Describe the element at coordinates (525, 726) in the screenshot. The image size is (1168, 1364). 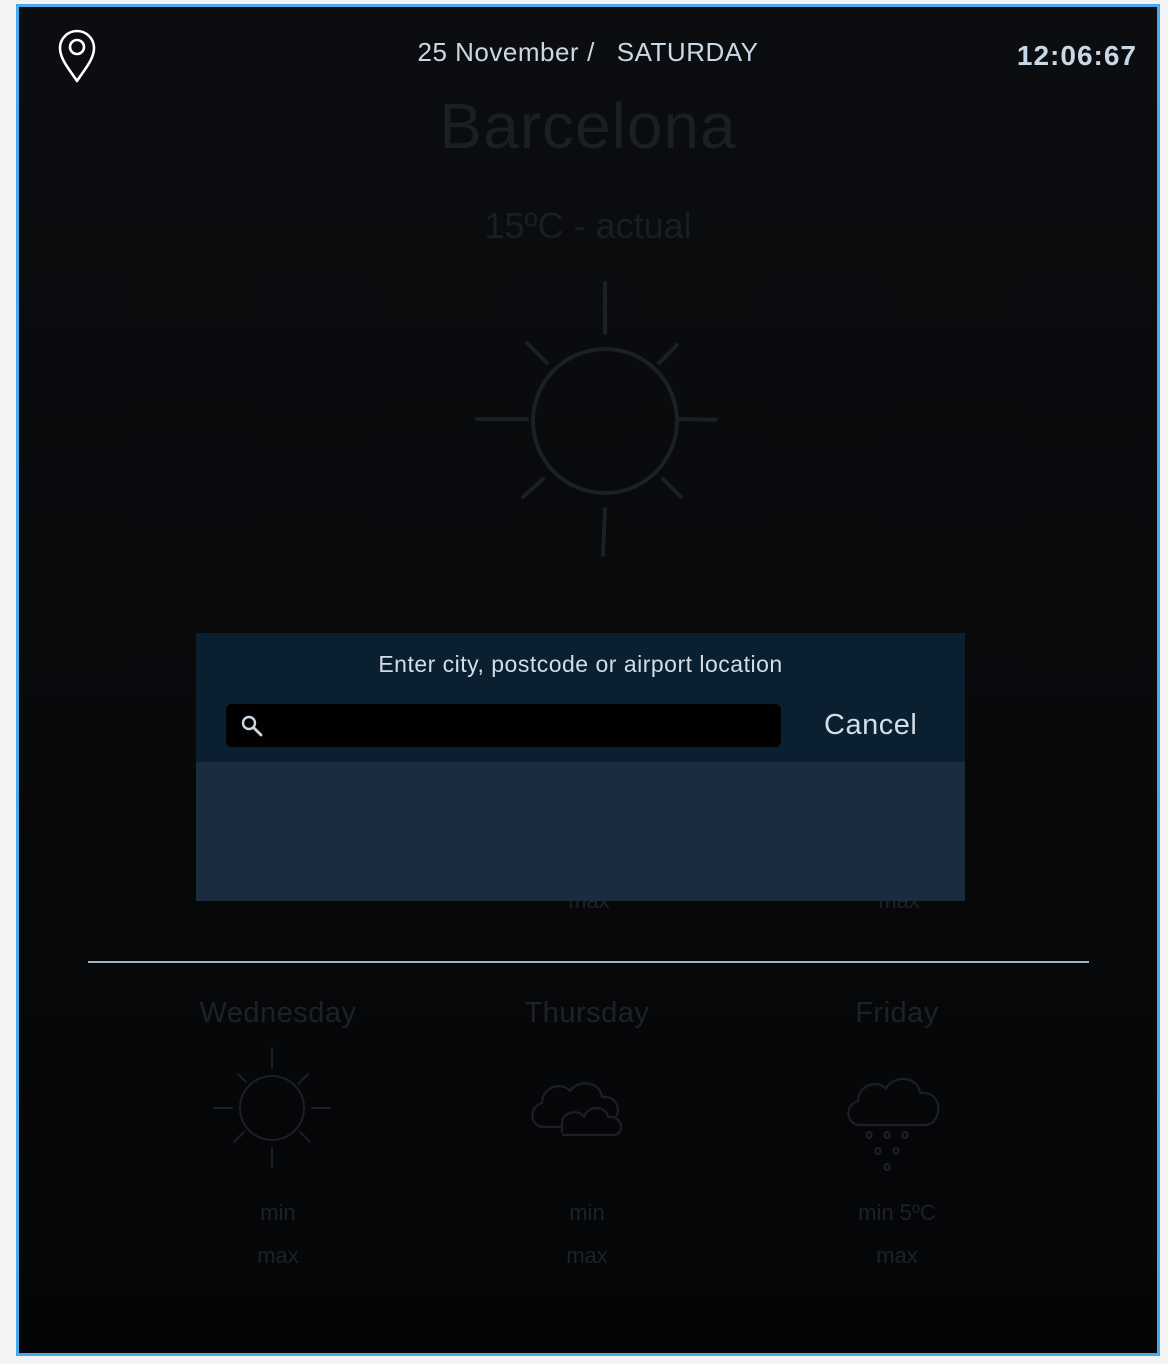
I see `search-input` at that location.